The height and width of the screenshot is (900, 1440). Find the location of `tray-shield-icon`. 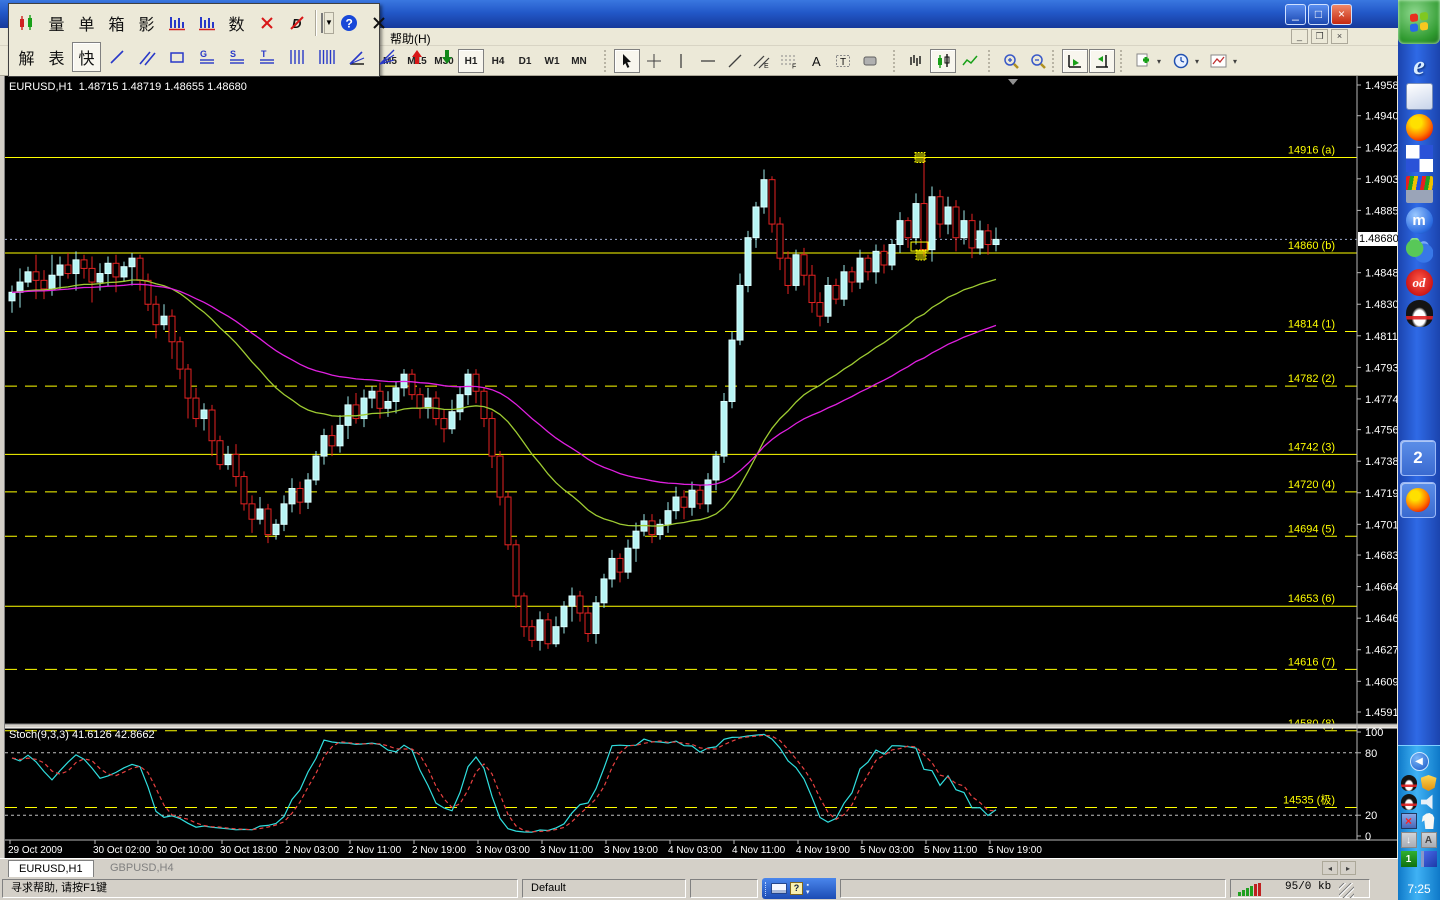

tray-shield-icon is located at coordinates (1428, 783).